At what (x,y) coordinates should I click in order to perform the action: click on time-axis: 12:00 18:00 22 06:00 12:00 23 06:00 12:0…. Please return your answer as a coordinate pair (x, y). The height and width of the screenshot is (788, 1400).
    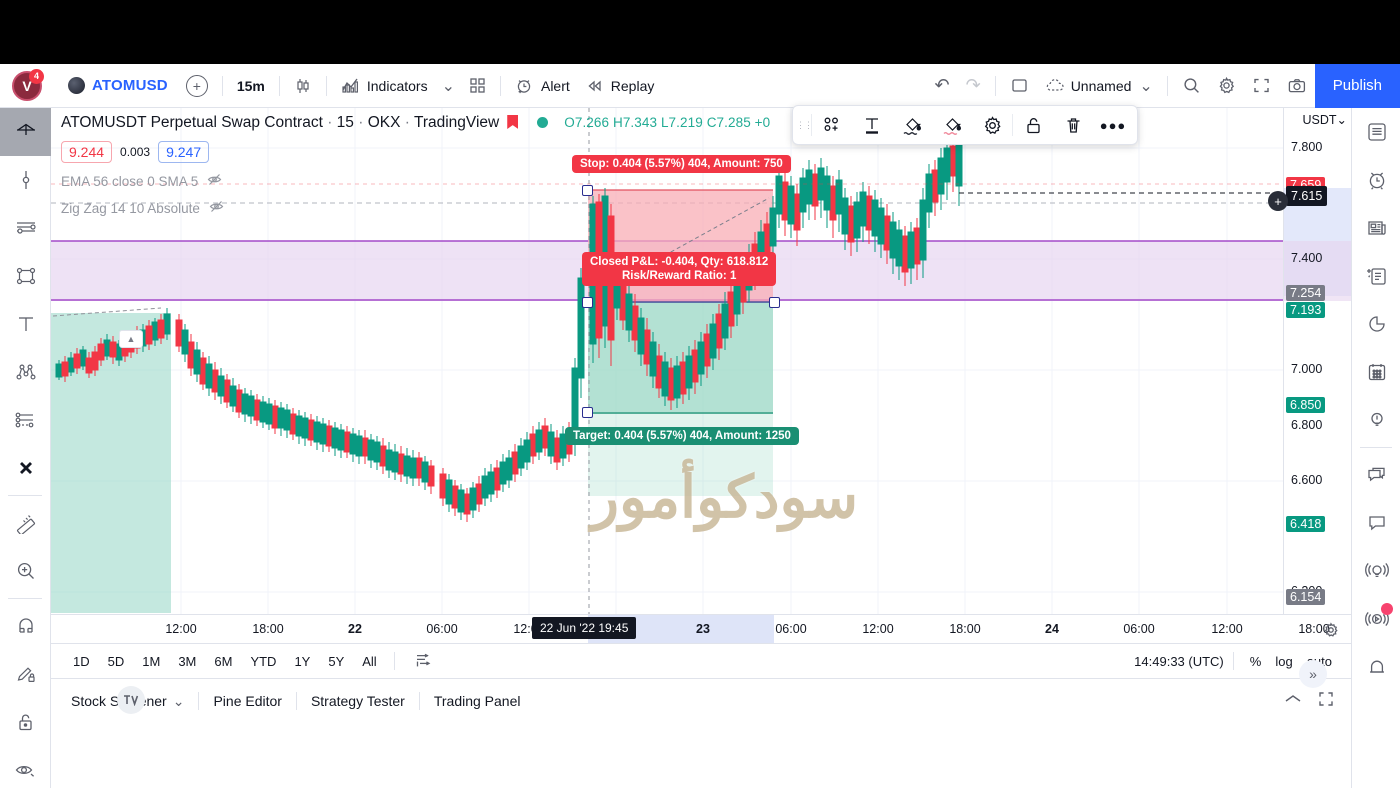
    Looking at the image, I should click on (701, 629).